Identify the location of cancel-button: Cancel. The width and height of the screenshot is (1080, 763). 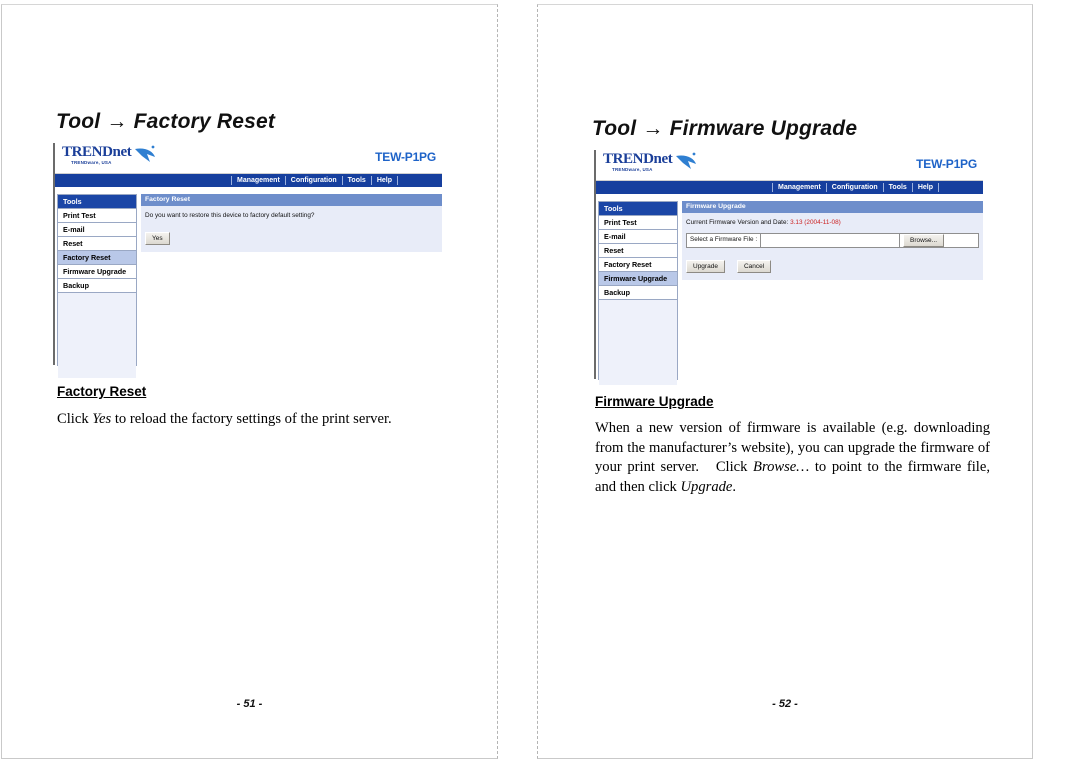
(754, 266).